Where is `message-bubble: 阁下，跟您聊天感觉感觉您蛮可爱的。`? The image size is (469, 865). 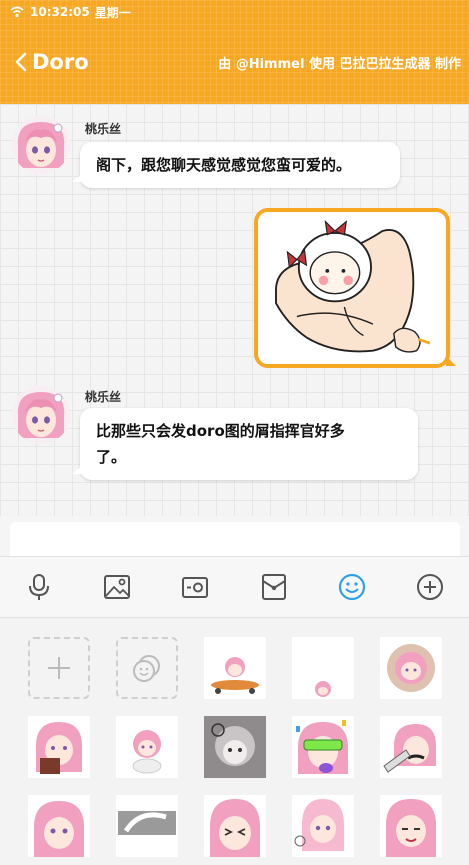 message-bubble: 阁下，跟您聊天感觉感觉您蛮可爱的。 is located at coordinates (236, 165).